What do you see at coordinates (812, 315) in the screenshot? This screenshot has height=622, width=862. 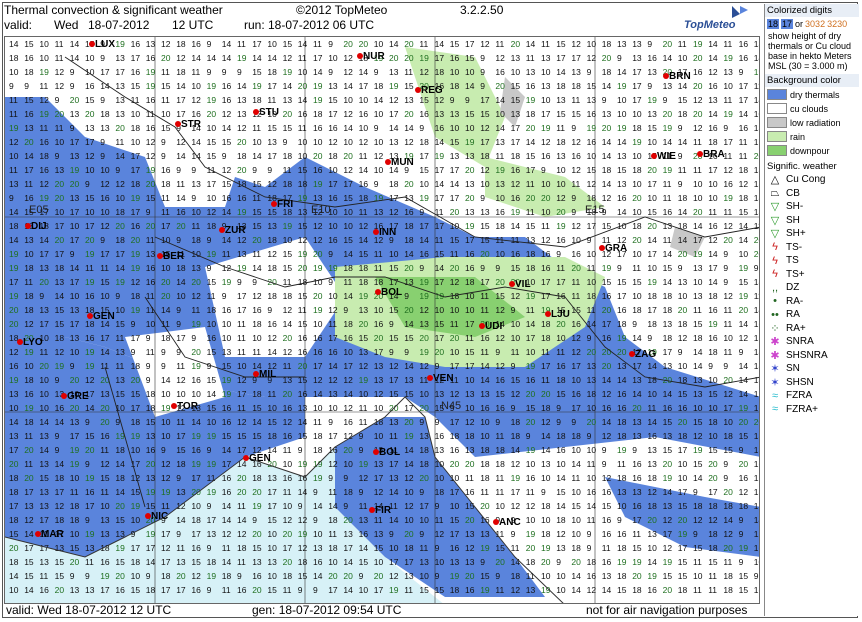 I see `legend-weather-item: •• RA` at bounding box center [812, 315].